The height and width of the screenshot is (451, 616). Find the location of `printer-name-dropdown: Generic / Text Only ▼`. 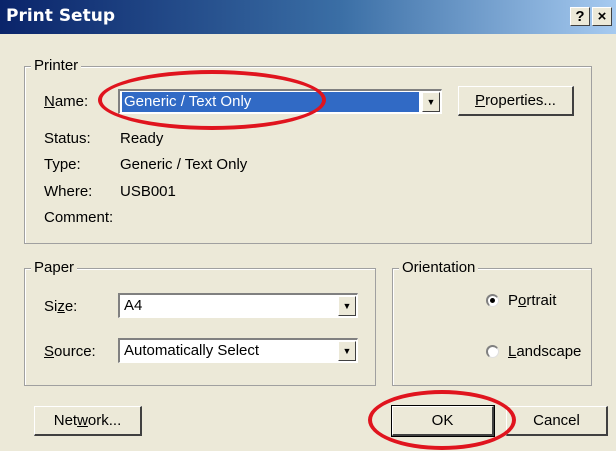

printer-name-dropdown: Generic / Text Only ▼ is located at coordinates (280, 101).